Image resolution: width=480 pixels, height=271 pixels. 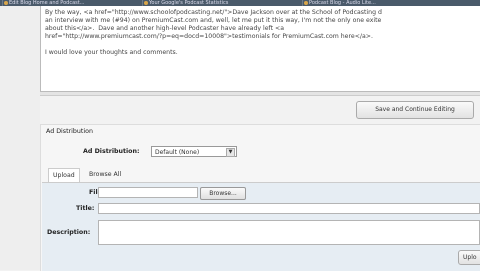 What do you see at coordinates (148, 192) in the screenshot?
I see `file-input` at bounding box center [148, 192].